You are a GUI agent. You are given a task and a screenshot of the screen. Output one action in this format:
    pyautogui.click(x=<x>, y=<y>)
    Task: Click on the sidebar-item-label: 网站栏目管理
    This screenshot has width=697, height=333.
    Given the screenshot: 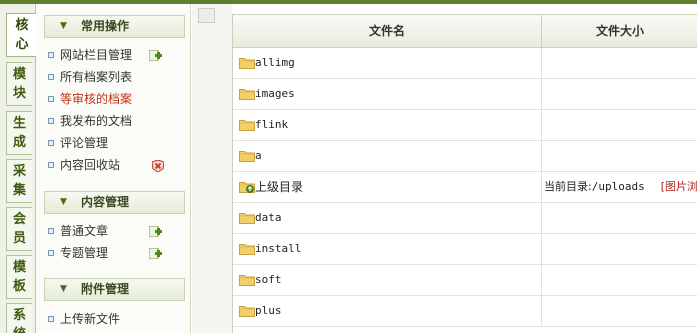 What is the action you would take?
    pyautogui.click(x=96, y=55)
    